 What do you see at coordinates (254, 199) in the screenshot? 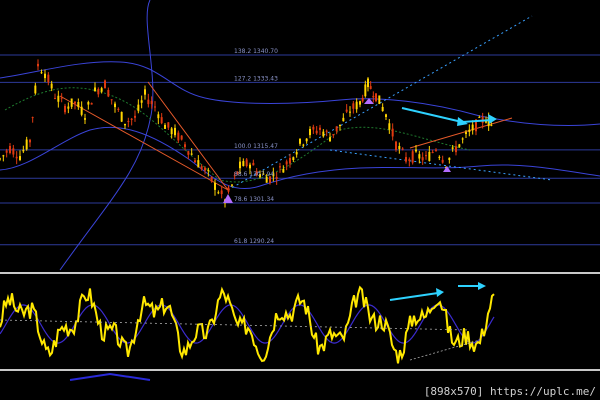
I see `fib-label: 78.6 1301.34` at bounding box center [254, 199].